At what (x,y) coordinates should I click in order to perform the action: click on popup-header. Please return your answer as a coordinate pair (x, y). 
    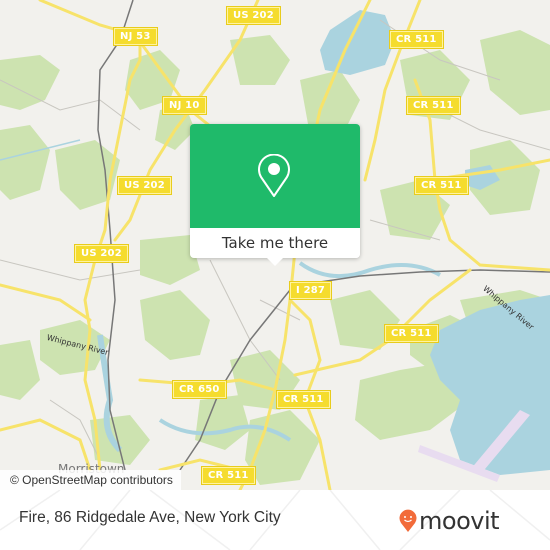
    Looking at the image, I should click on (275, 176).